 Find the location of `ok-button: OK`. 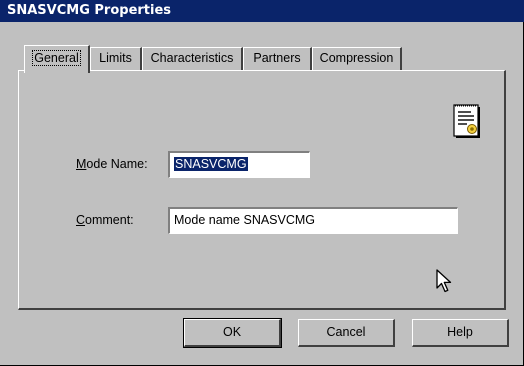

ok-button: OK is located at coordinates (232, 333).